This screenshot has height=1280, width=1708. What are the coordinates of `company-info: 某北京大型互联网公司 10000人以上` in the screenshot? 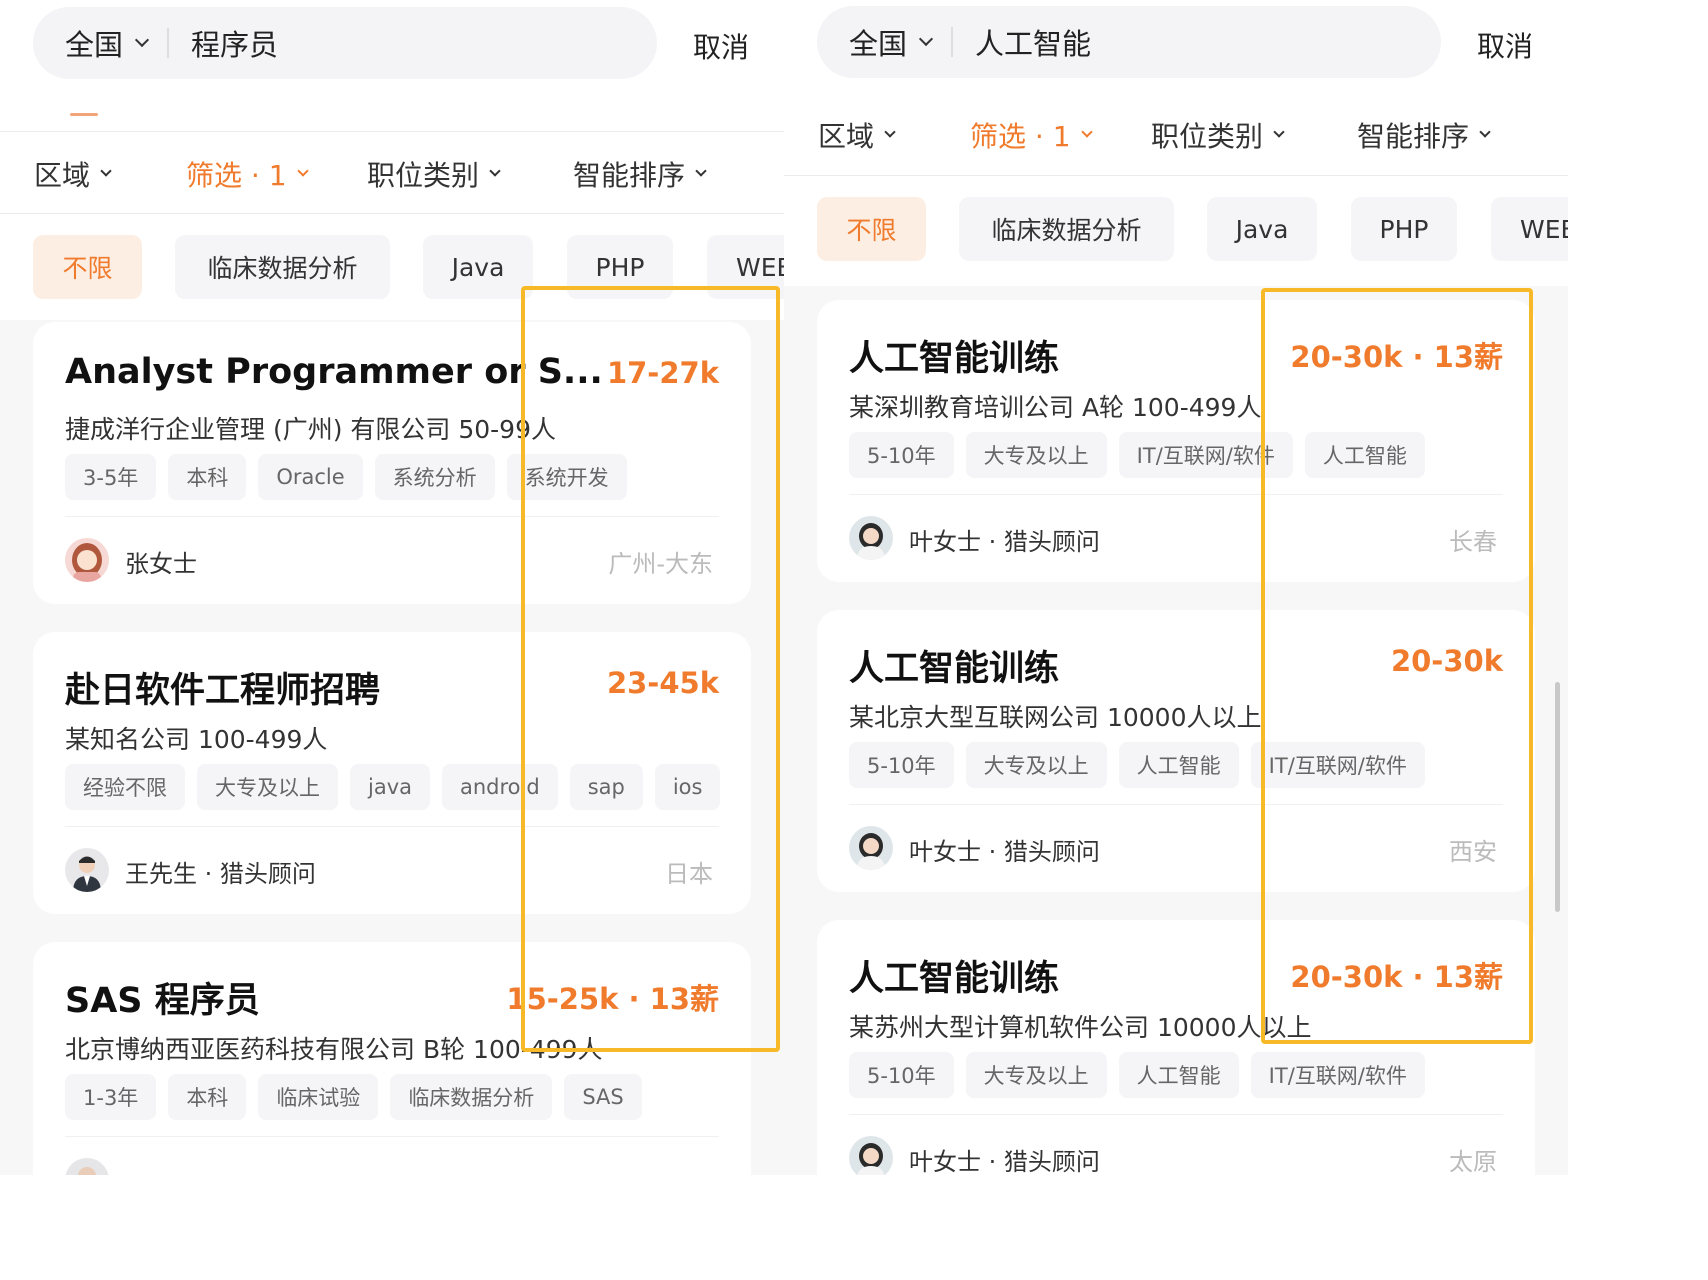 It's located at (1055, 717).